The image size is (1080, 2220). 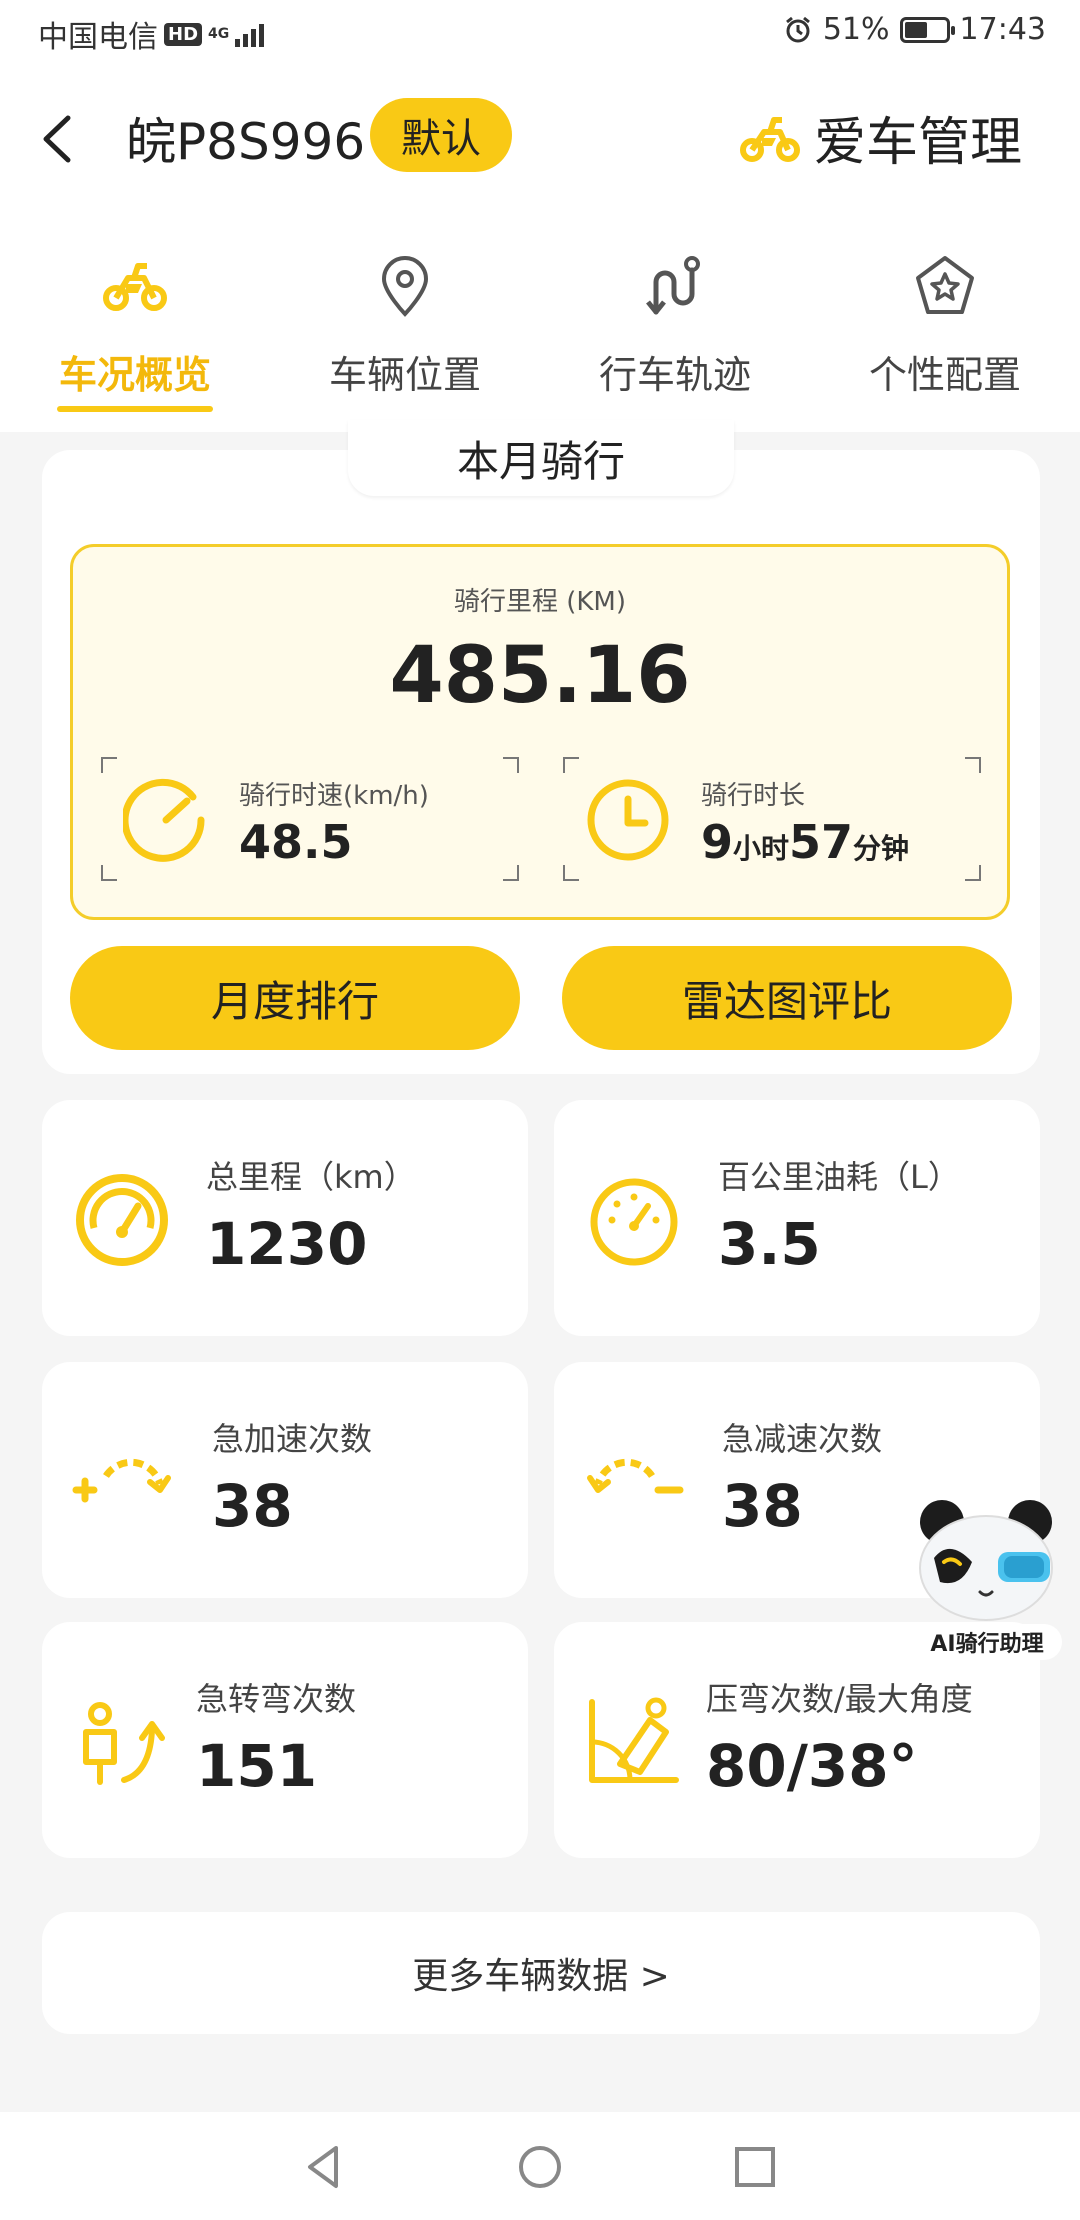 I want to click on metric-label: 总里程（km）, so click(x=311, y=1177).